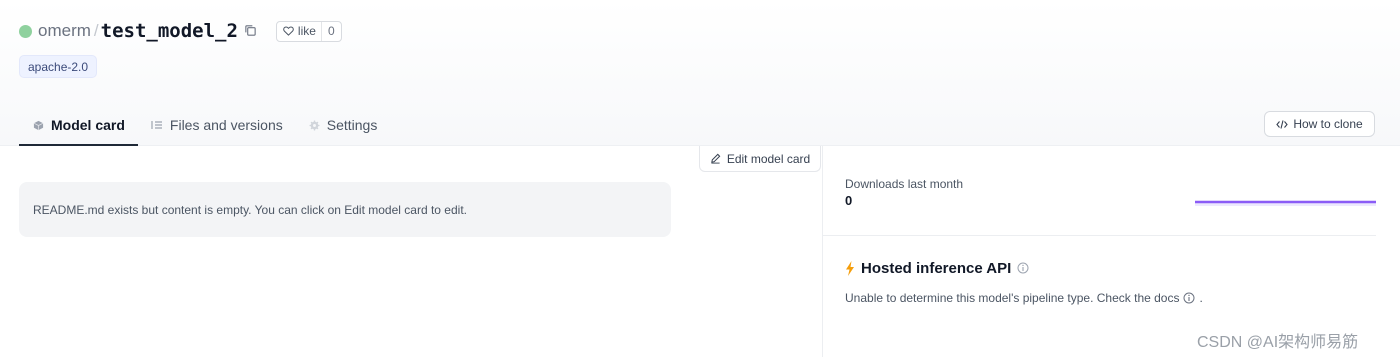 The height and width of the screenshot is (357, 1400). What do you see at coordinates (58, 66) in the screenshot?
I see `license-tag: apache-2.0` at bounding box center [58, 66].